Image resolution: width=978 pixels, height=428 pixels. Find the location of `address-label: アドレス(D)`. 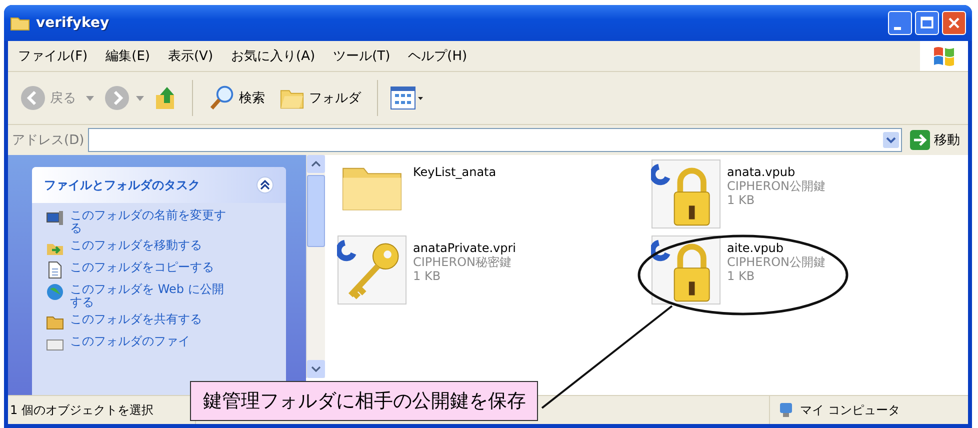

address-label: アドレス(D) is located at coordinates (48, 140).